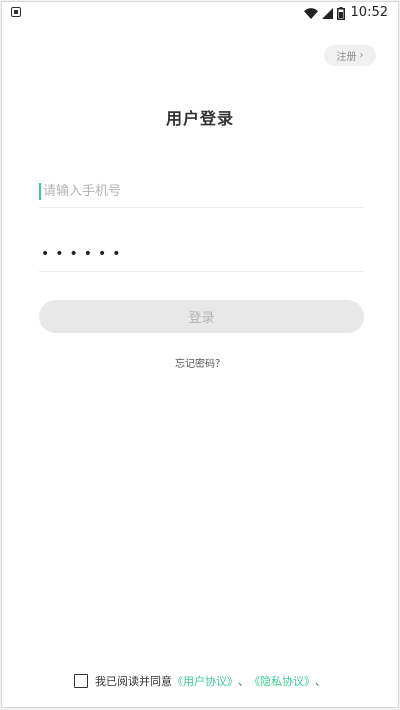  Describe the element at coordinates (133, 681) in the screenshot. I see `agreement-prefix: 我已阅读并同意` at that location.